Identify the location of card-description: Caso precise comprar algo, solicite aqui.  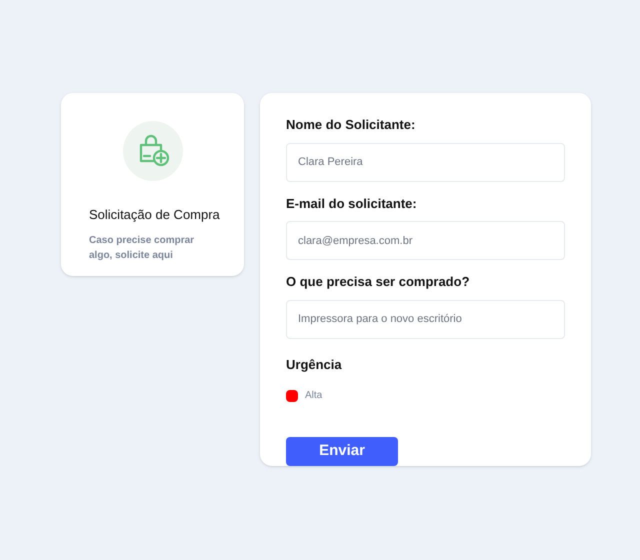
(142, 248).